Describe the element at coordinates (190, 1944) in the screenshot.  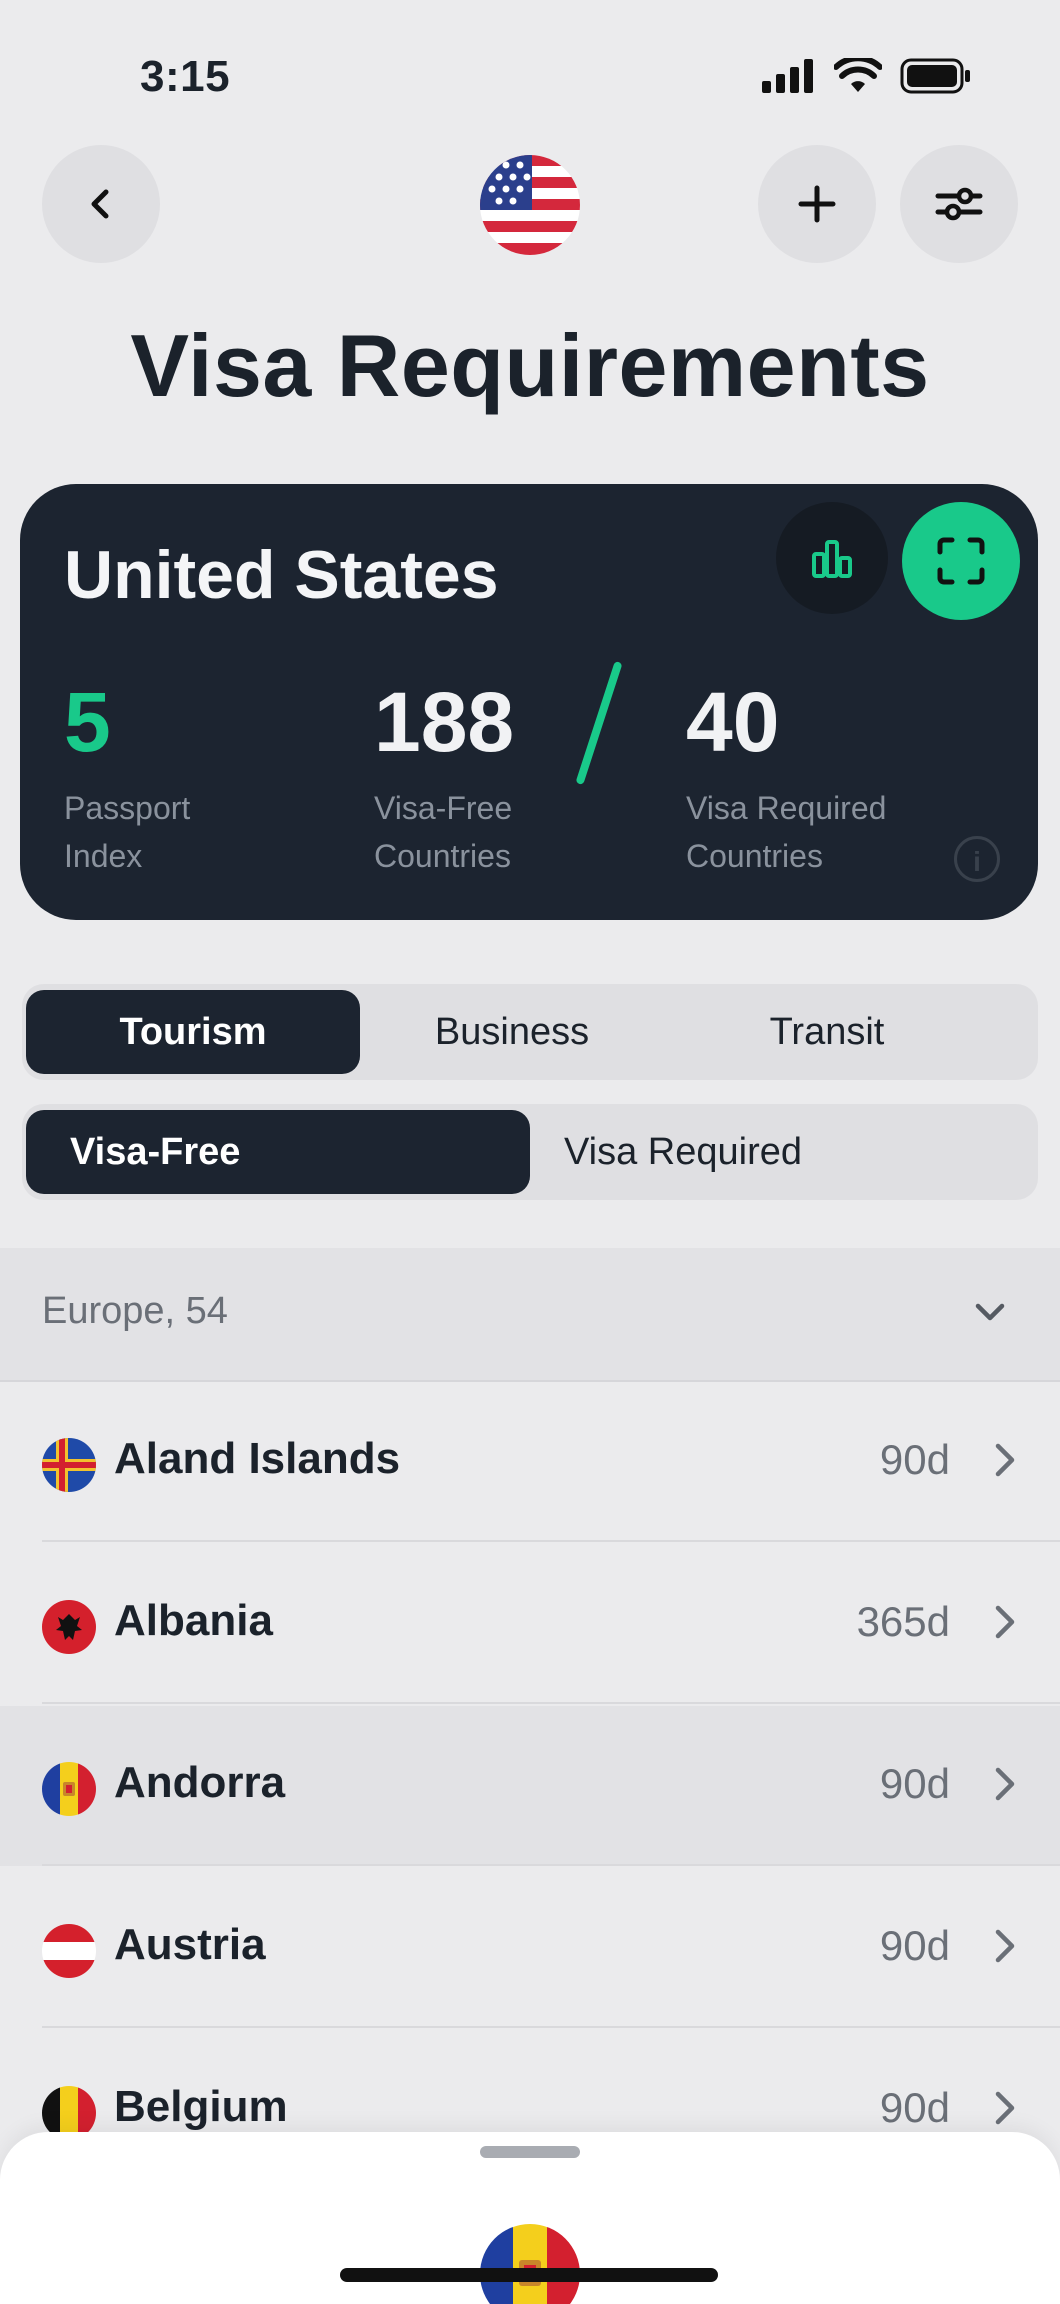
I see `country-name: Austria` at that location.